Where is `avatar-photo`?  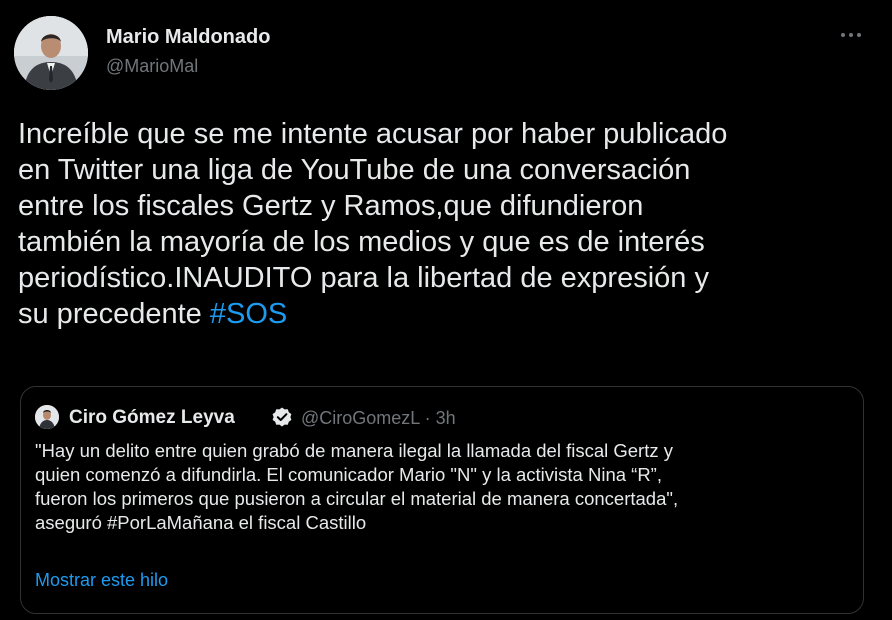 avatar-photo is located at coordinates (51, 53).